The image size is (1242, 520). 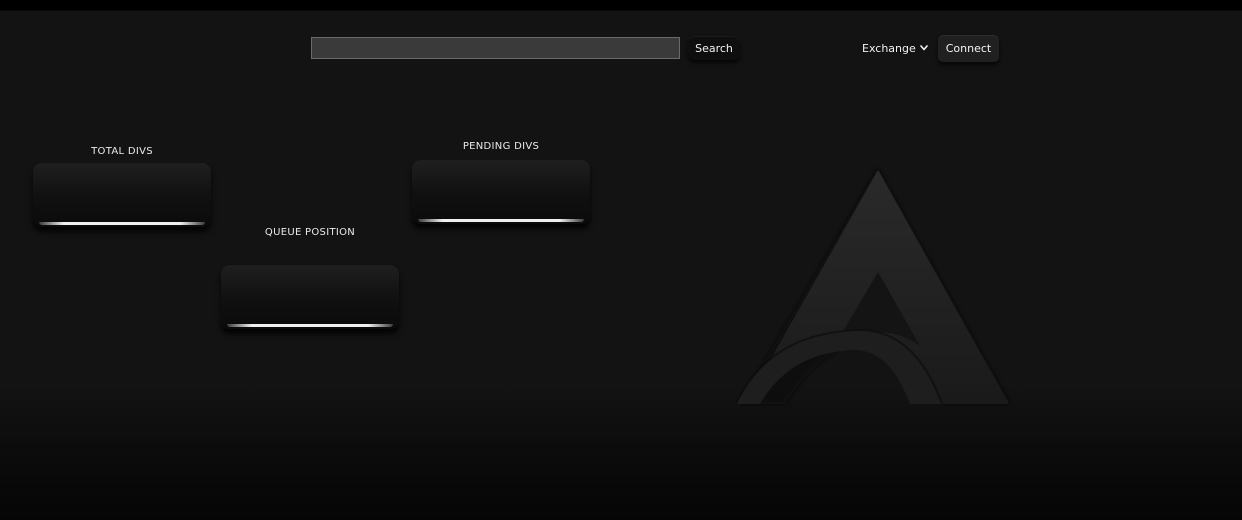 What do you see at coordinates (714, 48) in the screenshot?
I see `search-button: Search` at bounding box center [714, 48].